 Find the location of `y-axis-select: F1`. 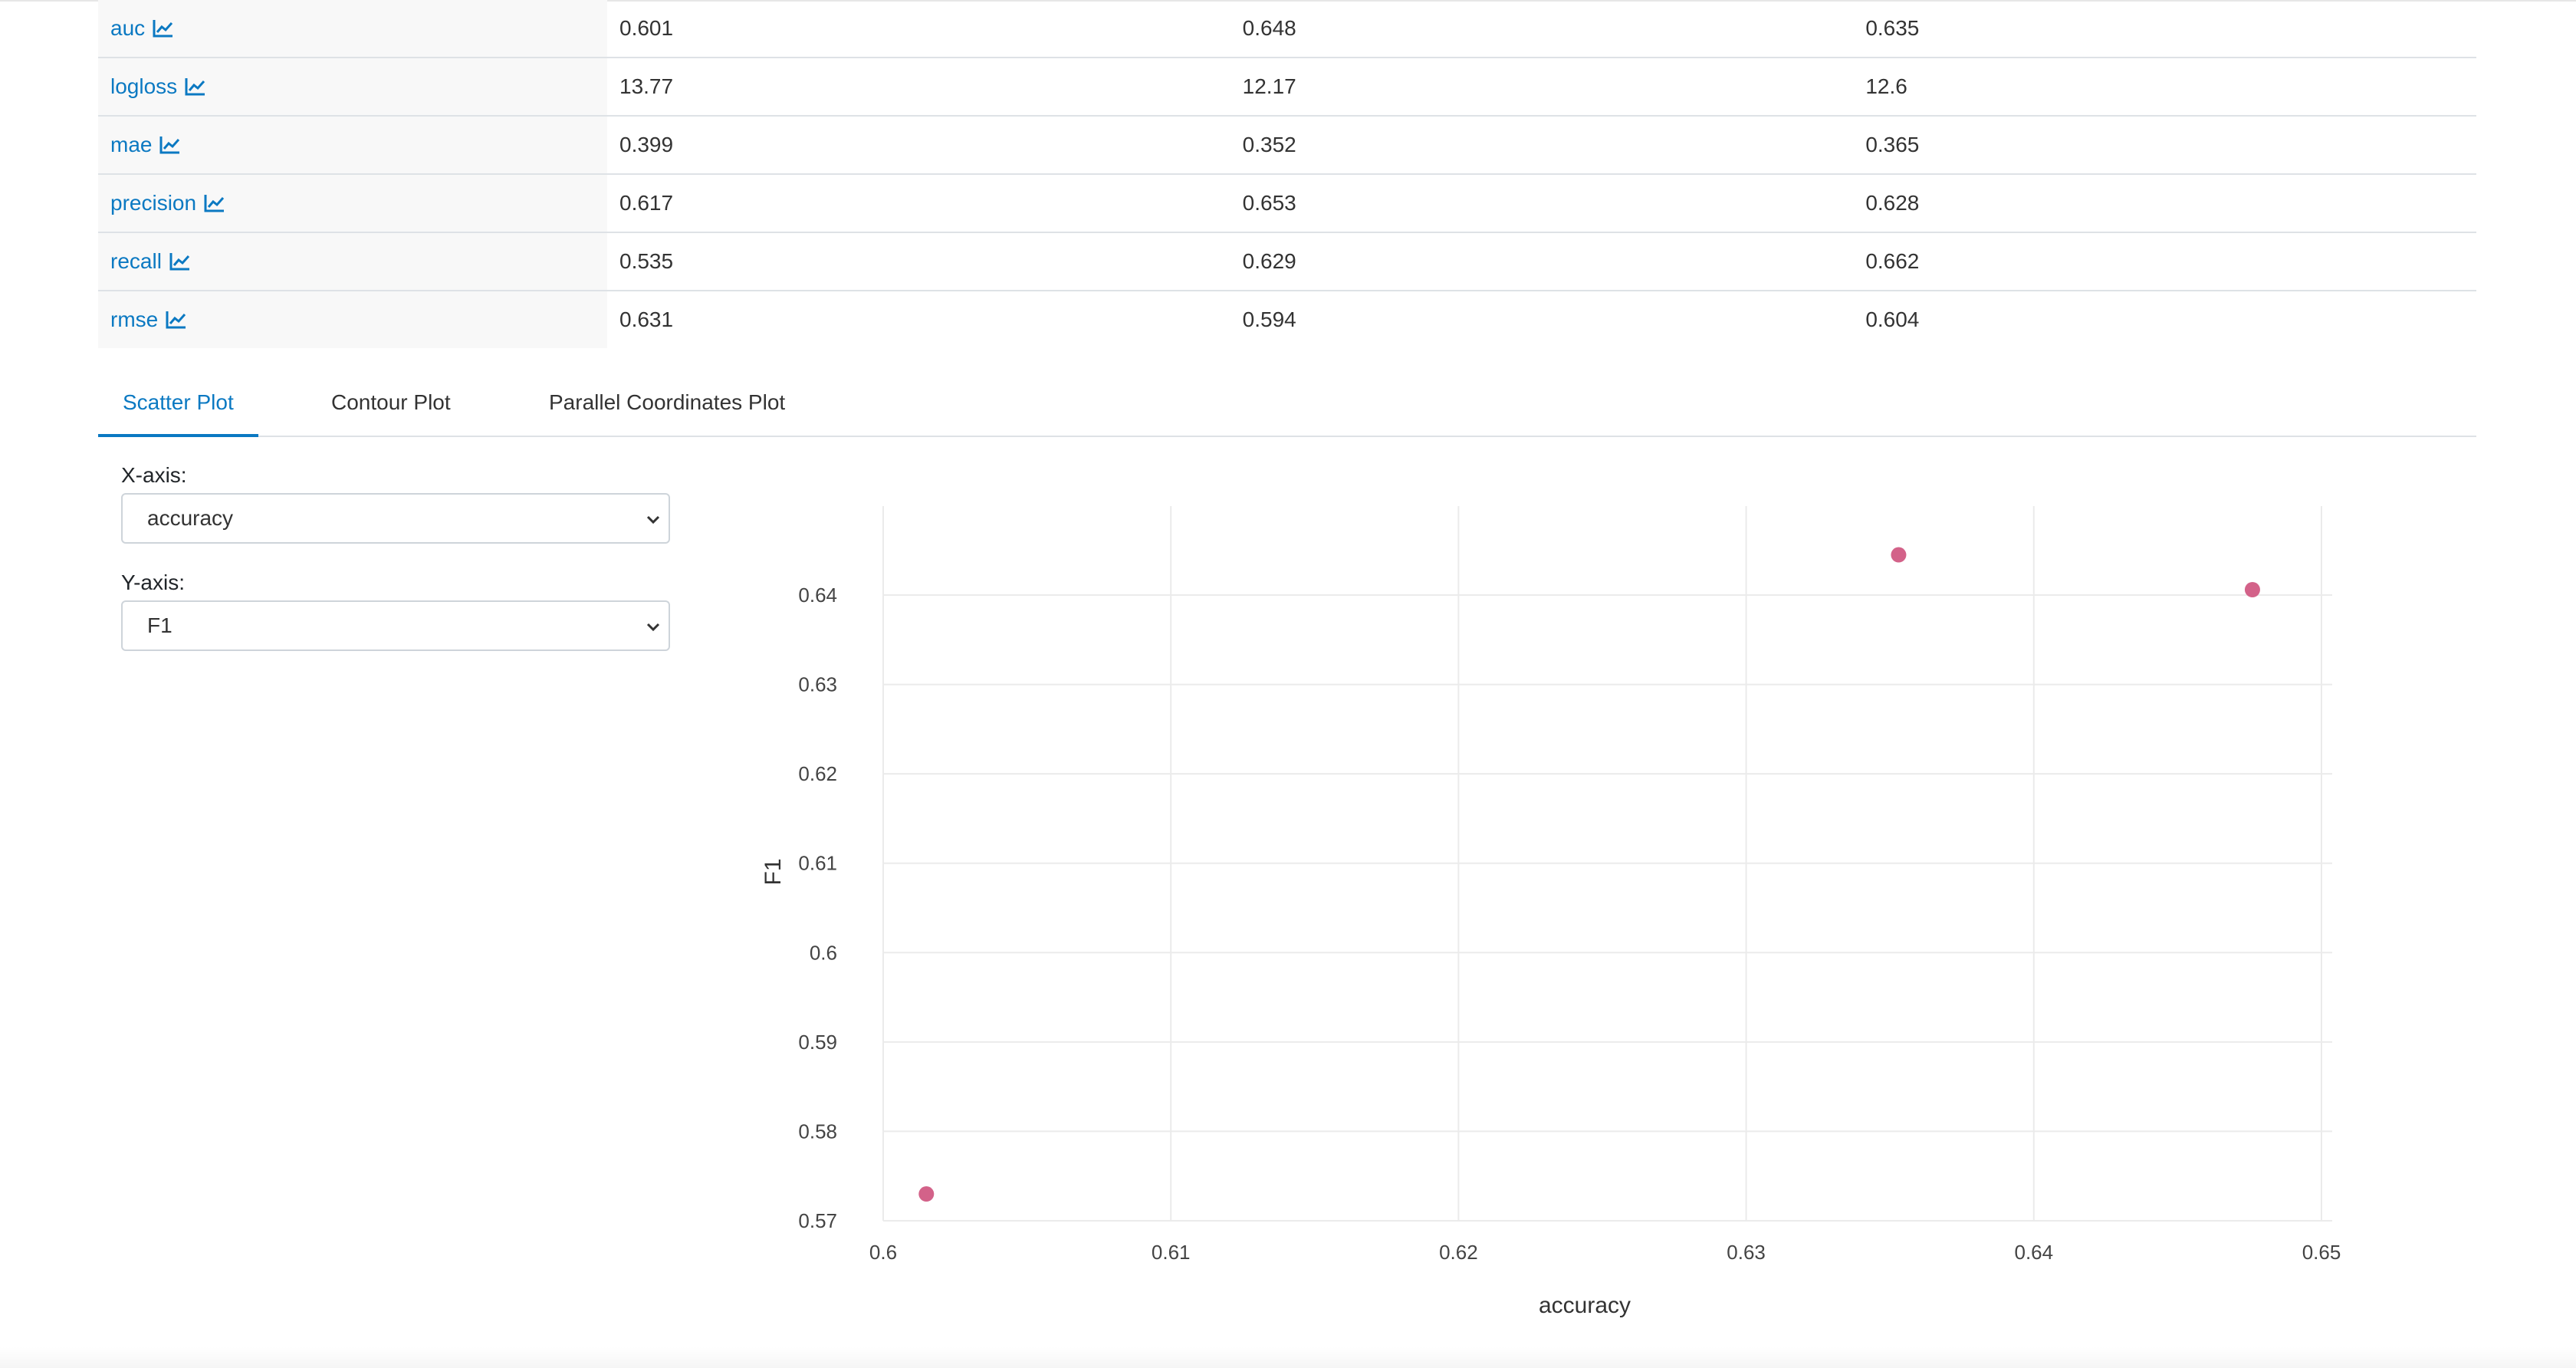

y-axis-select: F1 is located at coordinates (396, 625).